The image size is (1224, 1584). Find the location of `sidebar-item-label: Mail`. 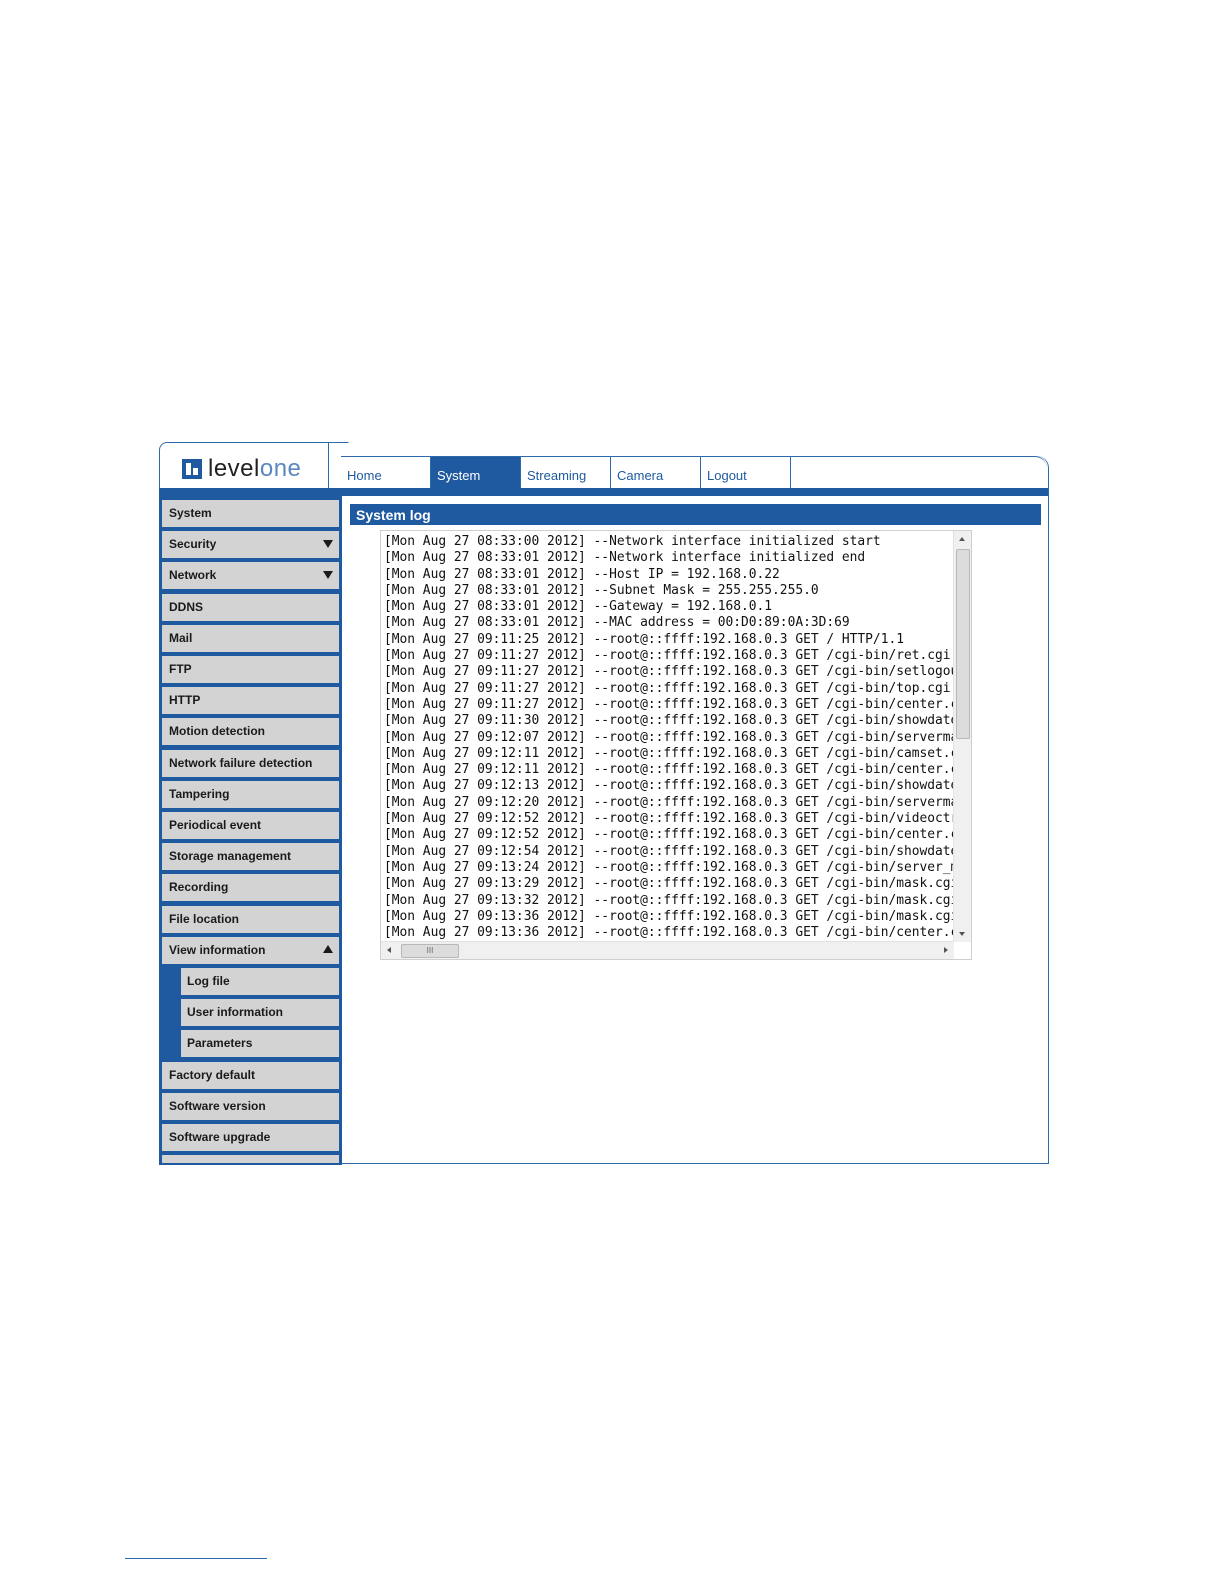

sidebar-item-label: Mail is located at coordinates (181, 637).